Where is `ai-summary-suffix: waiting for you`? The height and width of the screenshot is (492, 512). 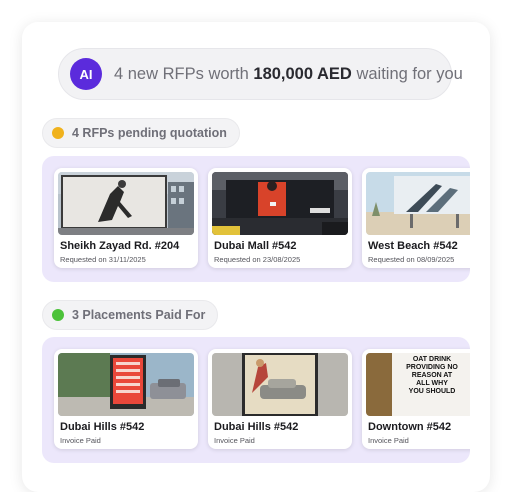
ai-summary-suffix: waiting for you is located at coordinates (409, 73).